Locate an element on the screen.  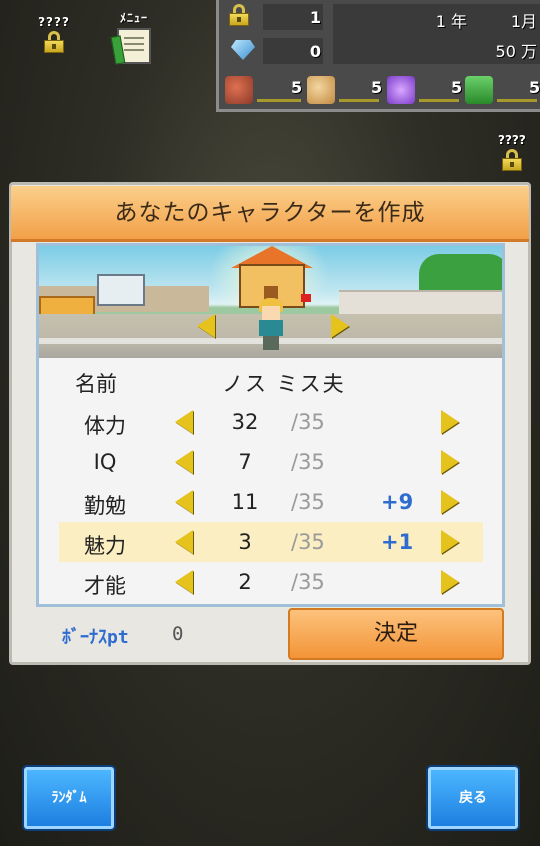
bread-value: 5 is located at coordinates (377, 87).